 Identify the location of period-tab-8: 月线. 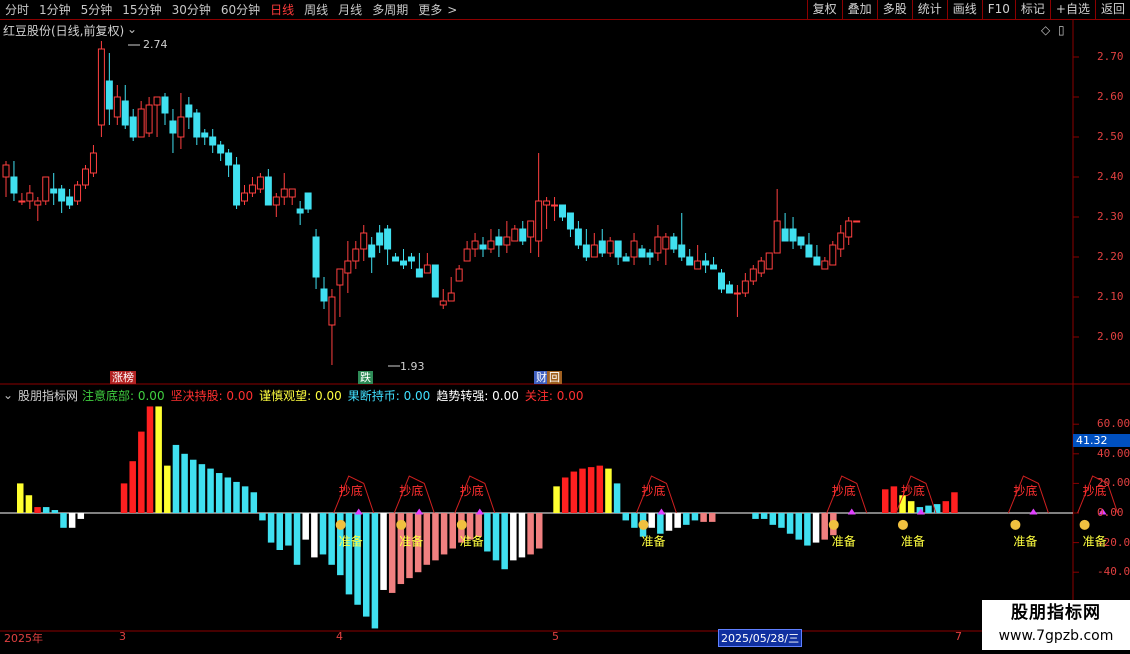
(350, 10).